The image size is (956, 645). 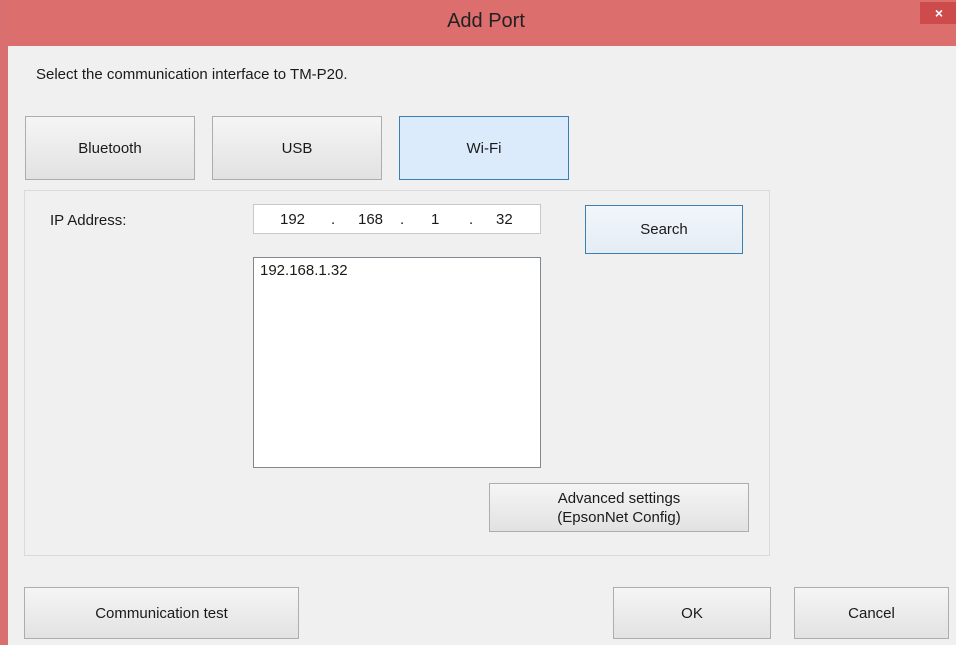 What do you see at coordinates (88, 220) in the screenshot?
I see `ip-address-label: IP Address:` at bounding box center [88, 220].